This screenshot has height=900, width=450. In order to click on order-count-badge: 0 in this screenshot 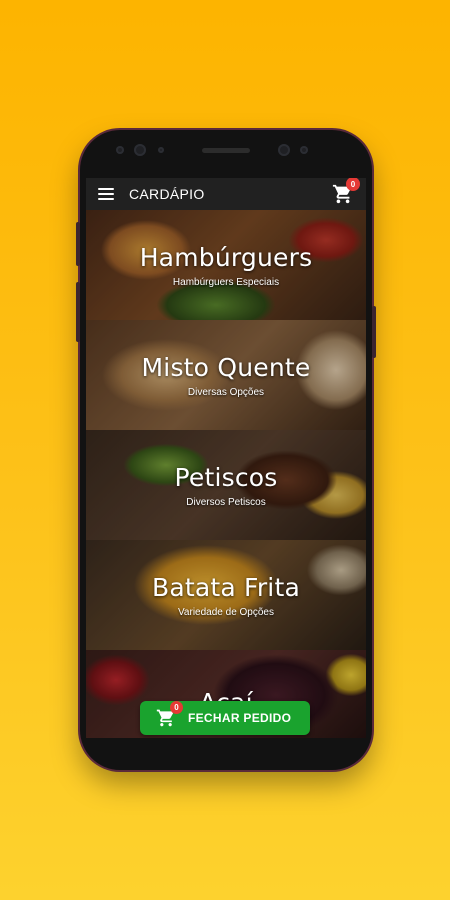, I will do `click(176, 707)`.